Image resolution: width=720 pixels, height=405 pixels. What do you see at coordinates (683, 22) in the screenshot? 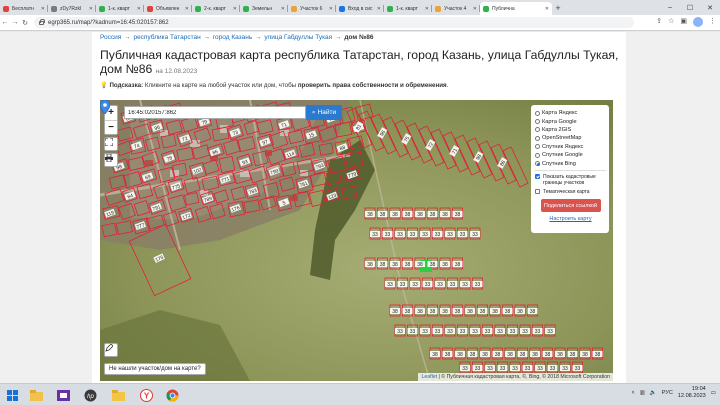
I see `extensions-icon: ▣` at bounding box center [683, 22].